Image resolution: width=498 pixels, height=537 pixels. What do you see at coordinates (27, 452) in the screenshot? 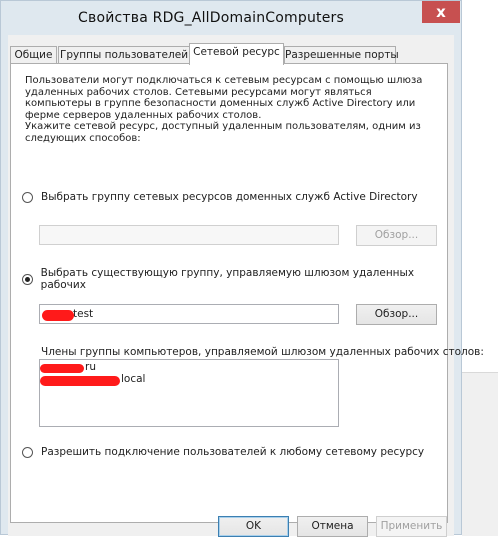
I see `any-resource-radio` at bounding box center [27, 452].